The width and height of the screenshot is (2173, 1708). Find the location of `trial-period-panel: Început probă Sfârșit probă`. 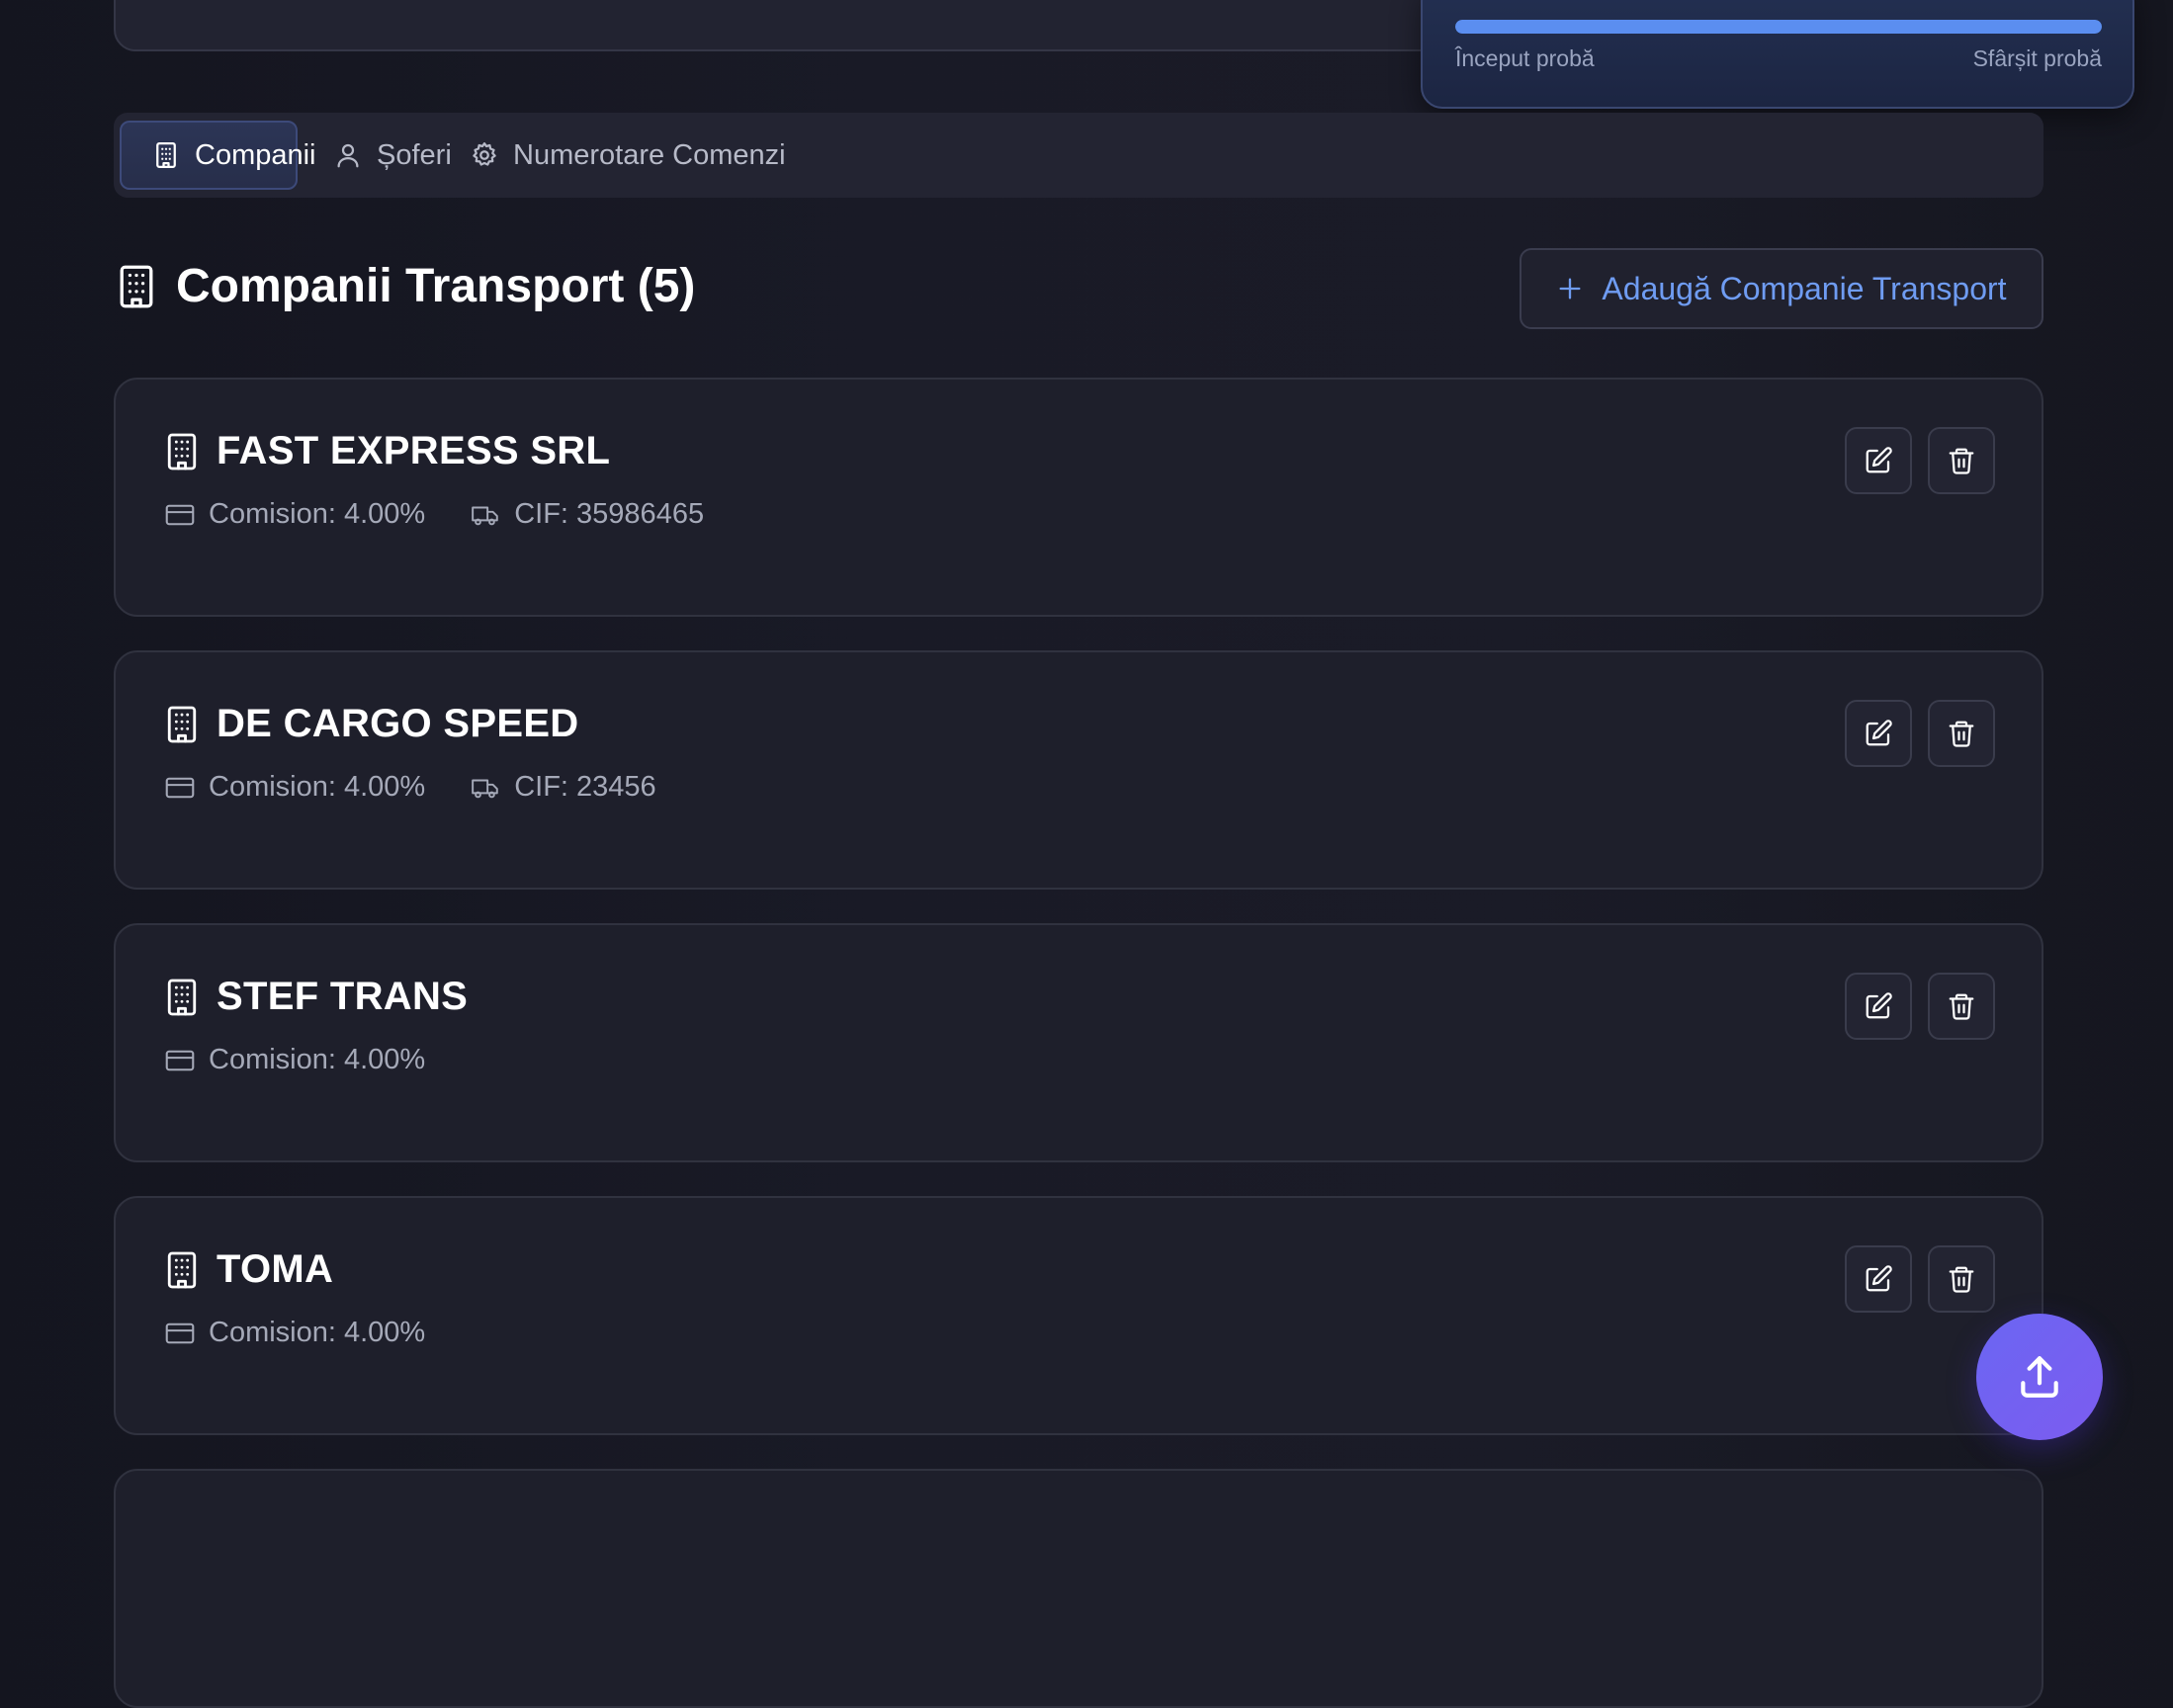

trial-period-panel: Început probă Sfârșit probă is located at coordinates (1777, 54).